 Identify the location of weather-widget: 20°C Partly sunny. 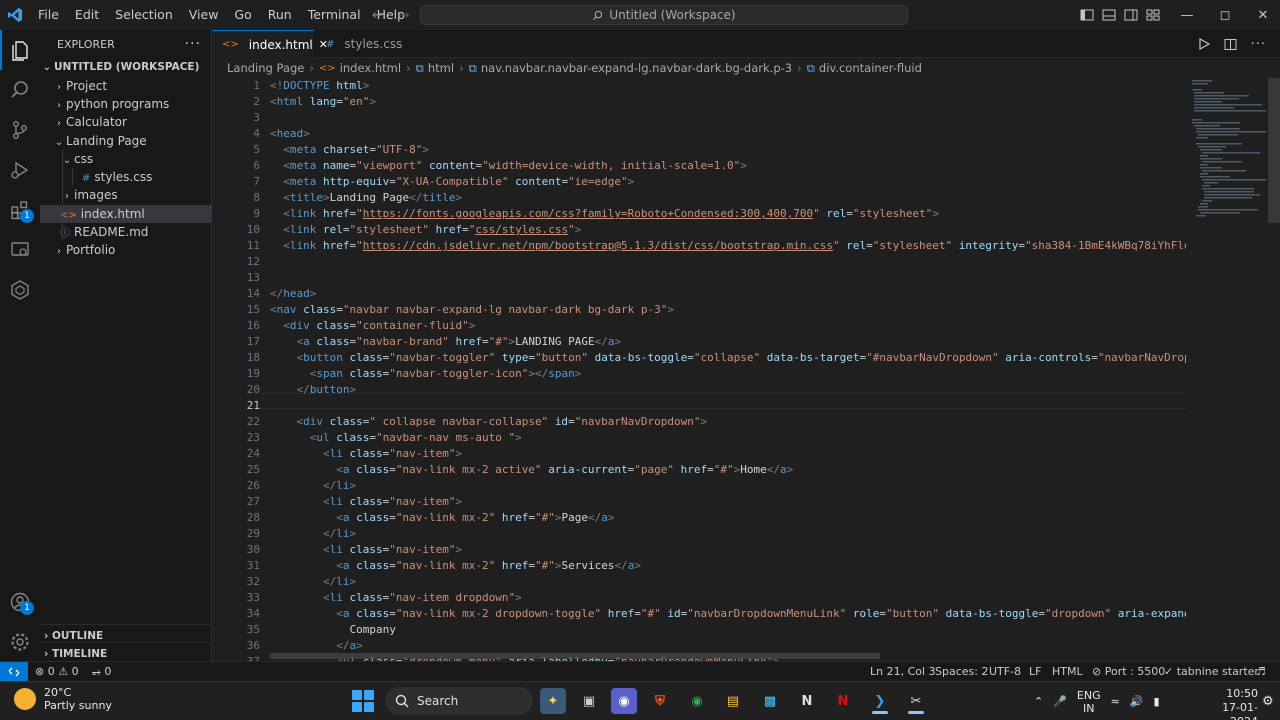
(63, 699).